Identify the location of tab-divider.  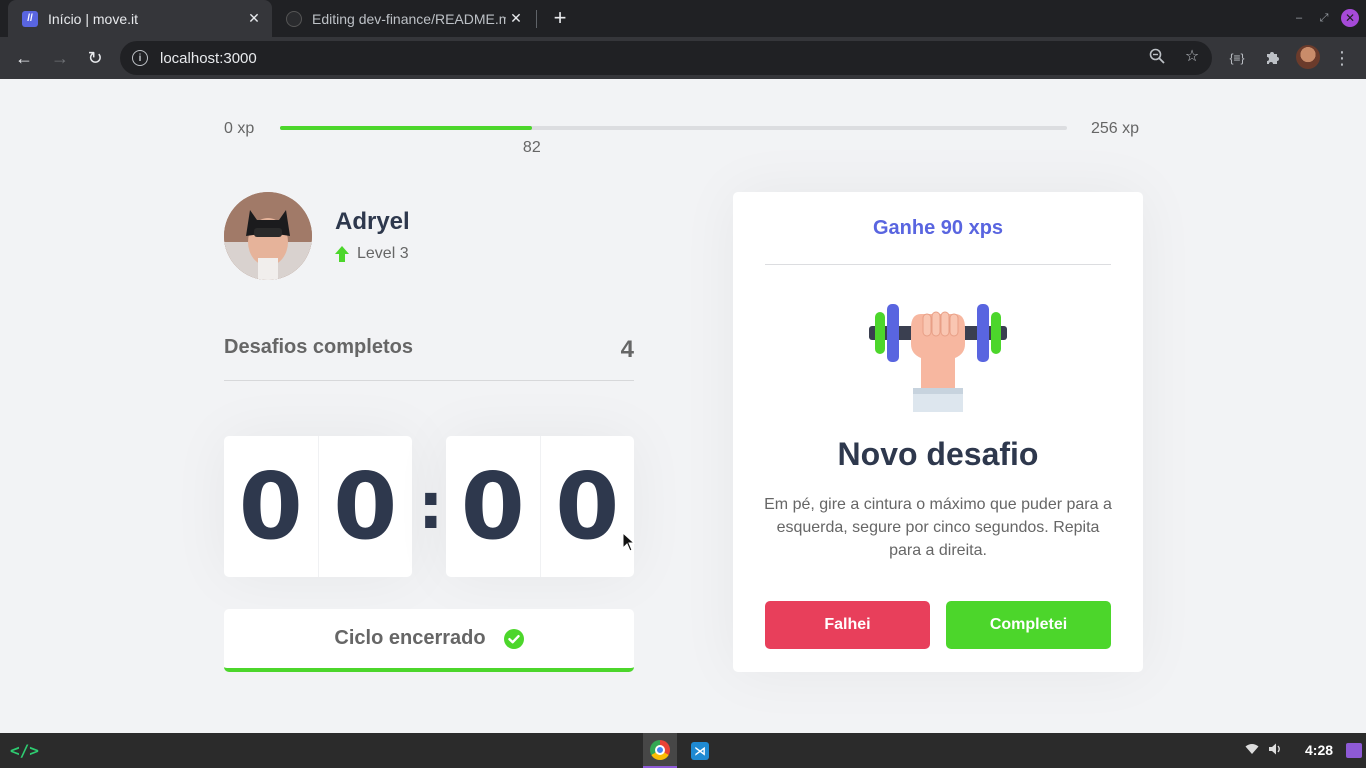
(536, 19).